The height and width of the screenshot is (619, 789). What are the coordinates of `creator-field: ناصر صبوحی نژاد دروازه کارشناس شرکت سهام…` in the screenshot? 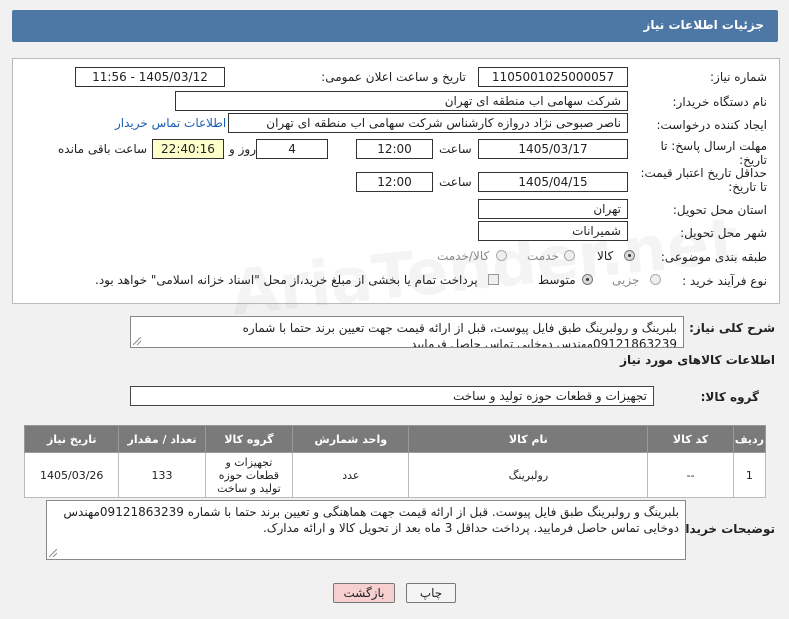 It's located at (428, 123).